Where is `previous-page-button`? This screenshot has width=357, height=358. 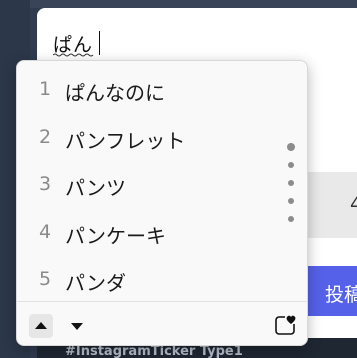
previous-page-button is located at coordinates (41, 326).